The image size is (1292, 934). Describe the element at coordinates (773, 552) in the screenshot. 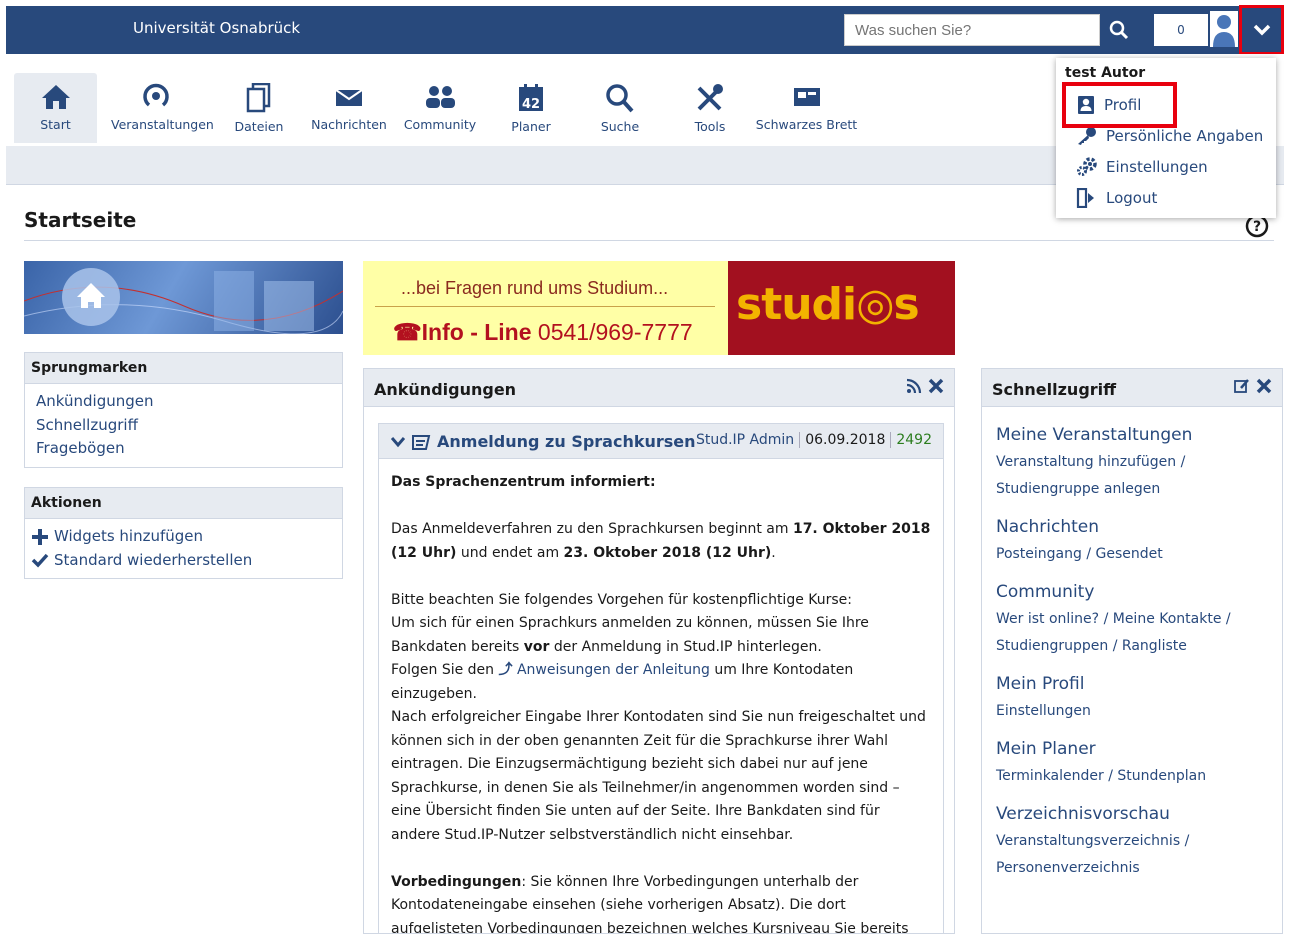

I see `news-text: .` at that location.